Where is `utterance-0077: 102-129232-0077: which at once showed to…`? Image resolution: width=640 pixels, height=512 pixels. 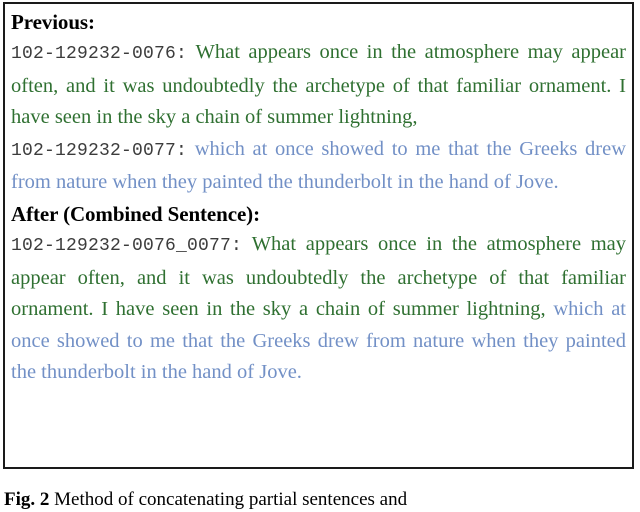 utterance-0077: 102-129232-0077: which at once showed to… is located at coordinates (318, 166).